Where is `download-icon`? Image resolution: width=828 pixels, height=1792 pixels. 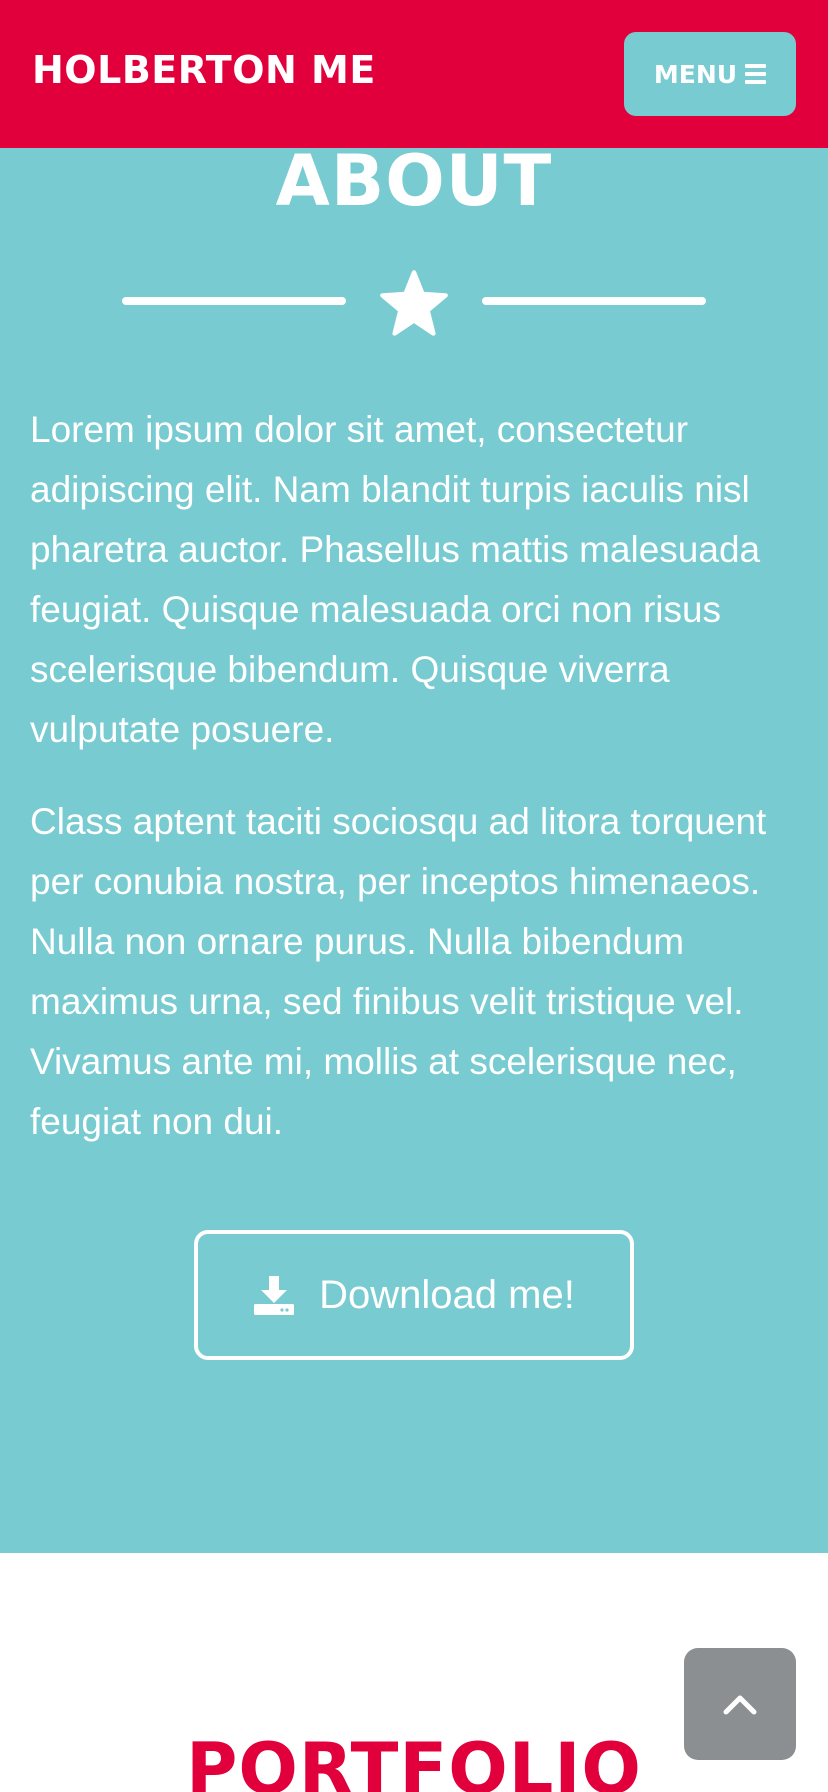 download-icon is located at coordinates (274, 1295).